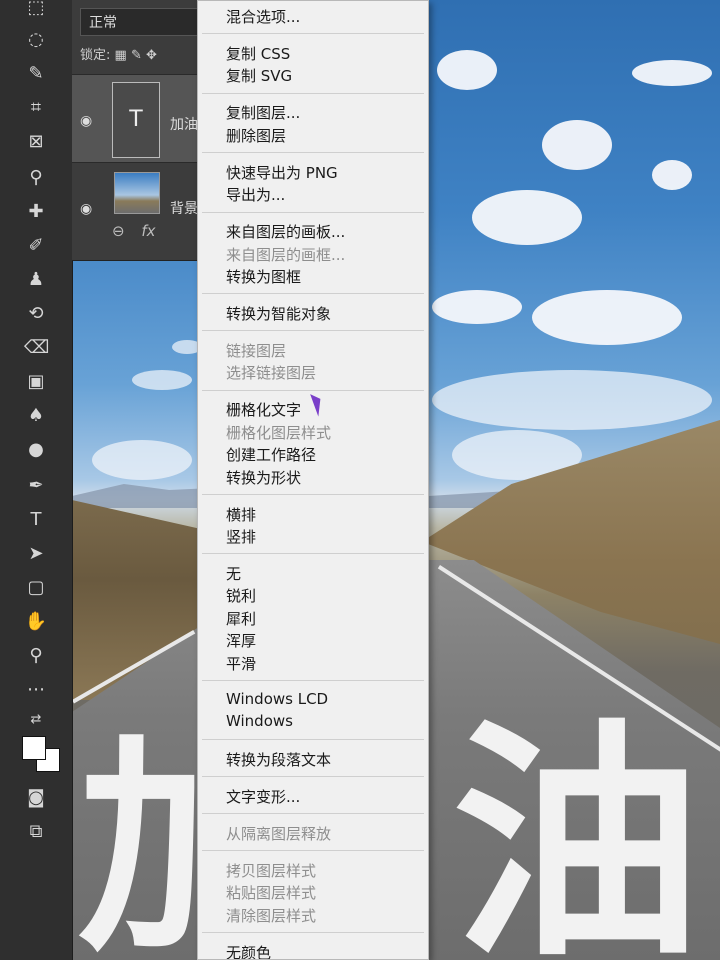 This screenshot has width=720, height=960. I want to click on link-icon: ⊖, so click(118, 231).